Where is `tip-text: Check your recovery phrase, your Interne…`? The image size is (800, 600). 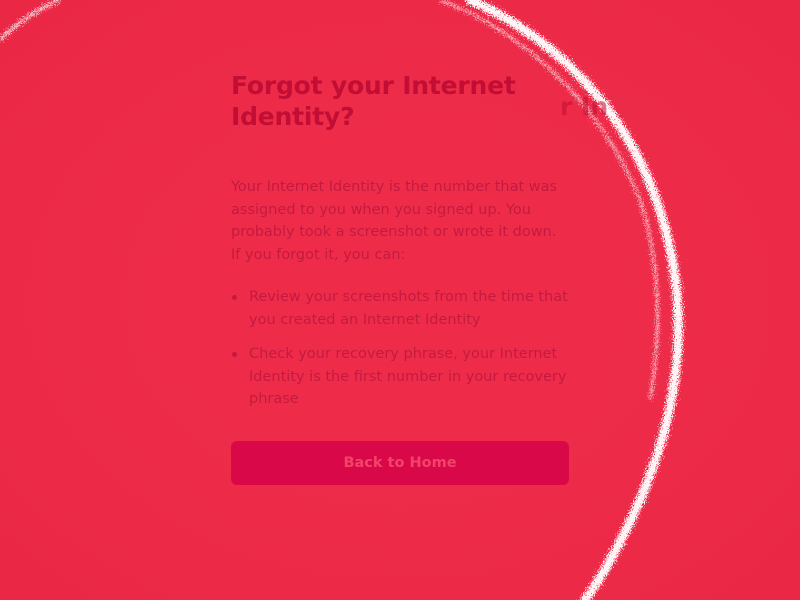 tip-text: Check your recovery phrase, your Interne… is located at coordinates (408, 376).